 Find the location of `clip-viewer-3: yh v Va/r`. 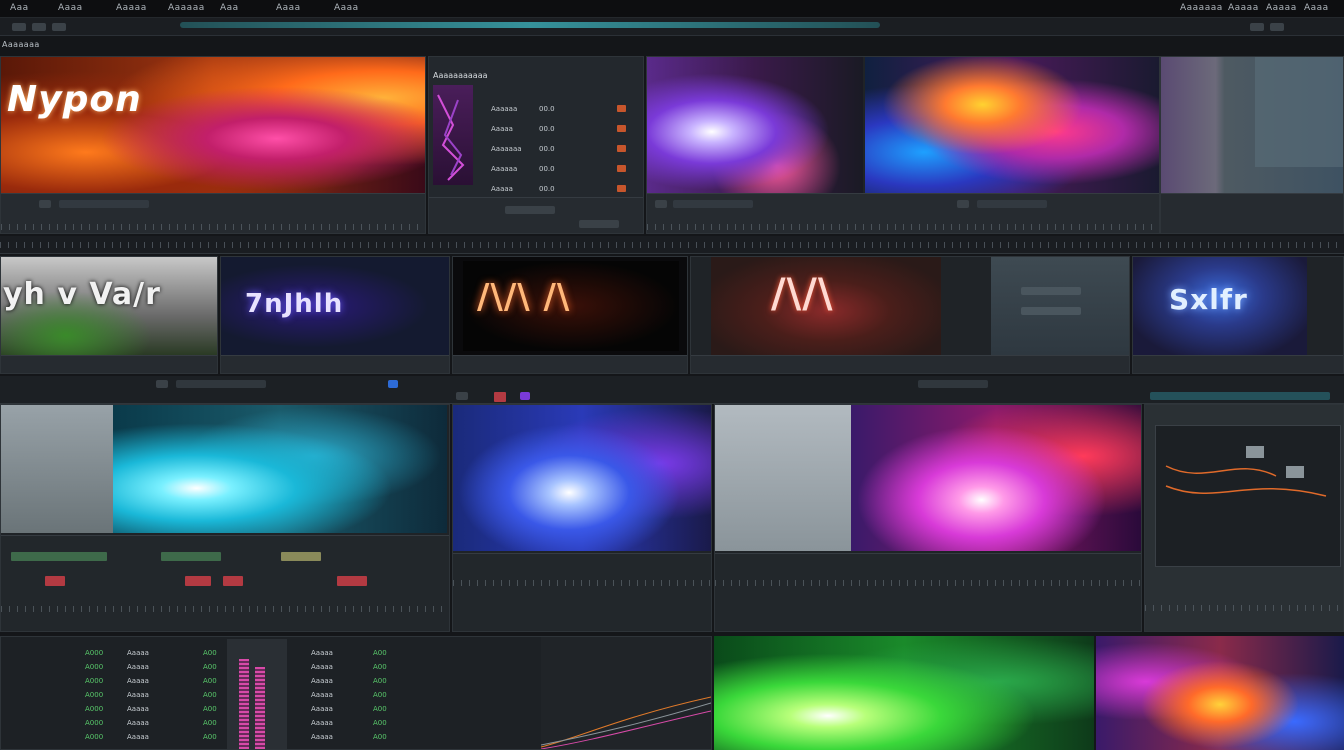

clip-viewer-3: yh v Va/r is located at coordinates (109, 315).